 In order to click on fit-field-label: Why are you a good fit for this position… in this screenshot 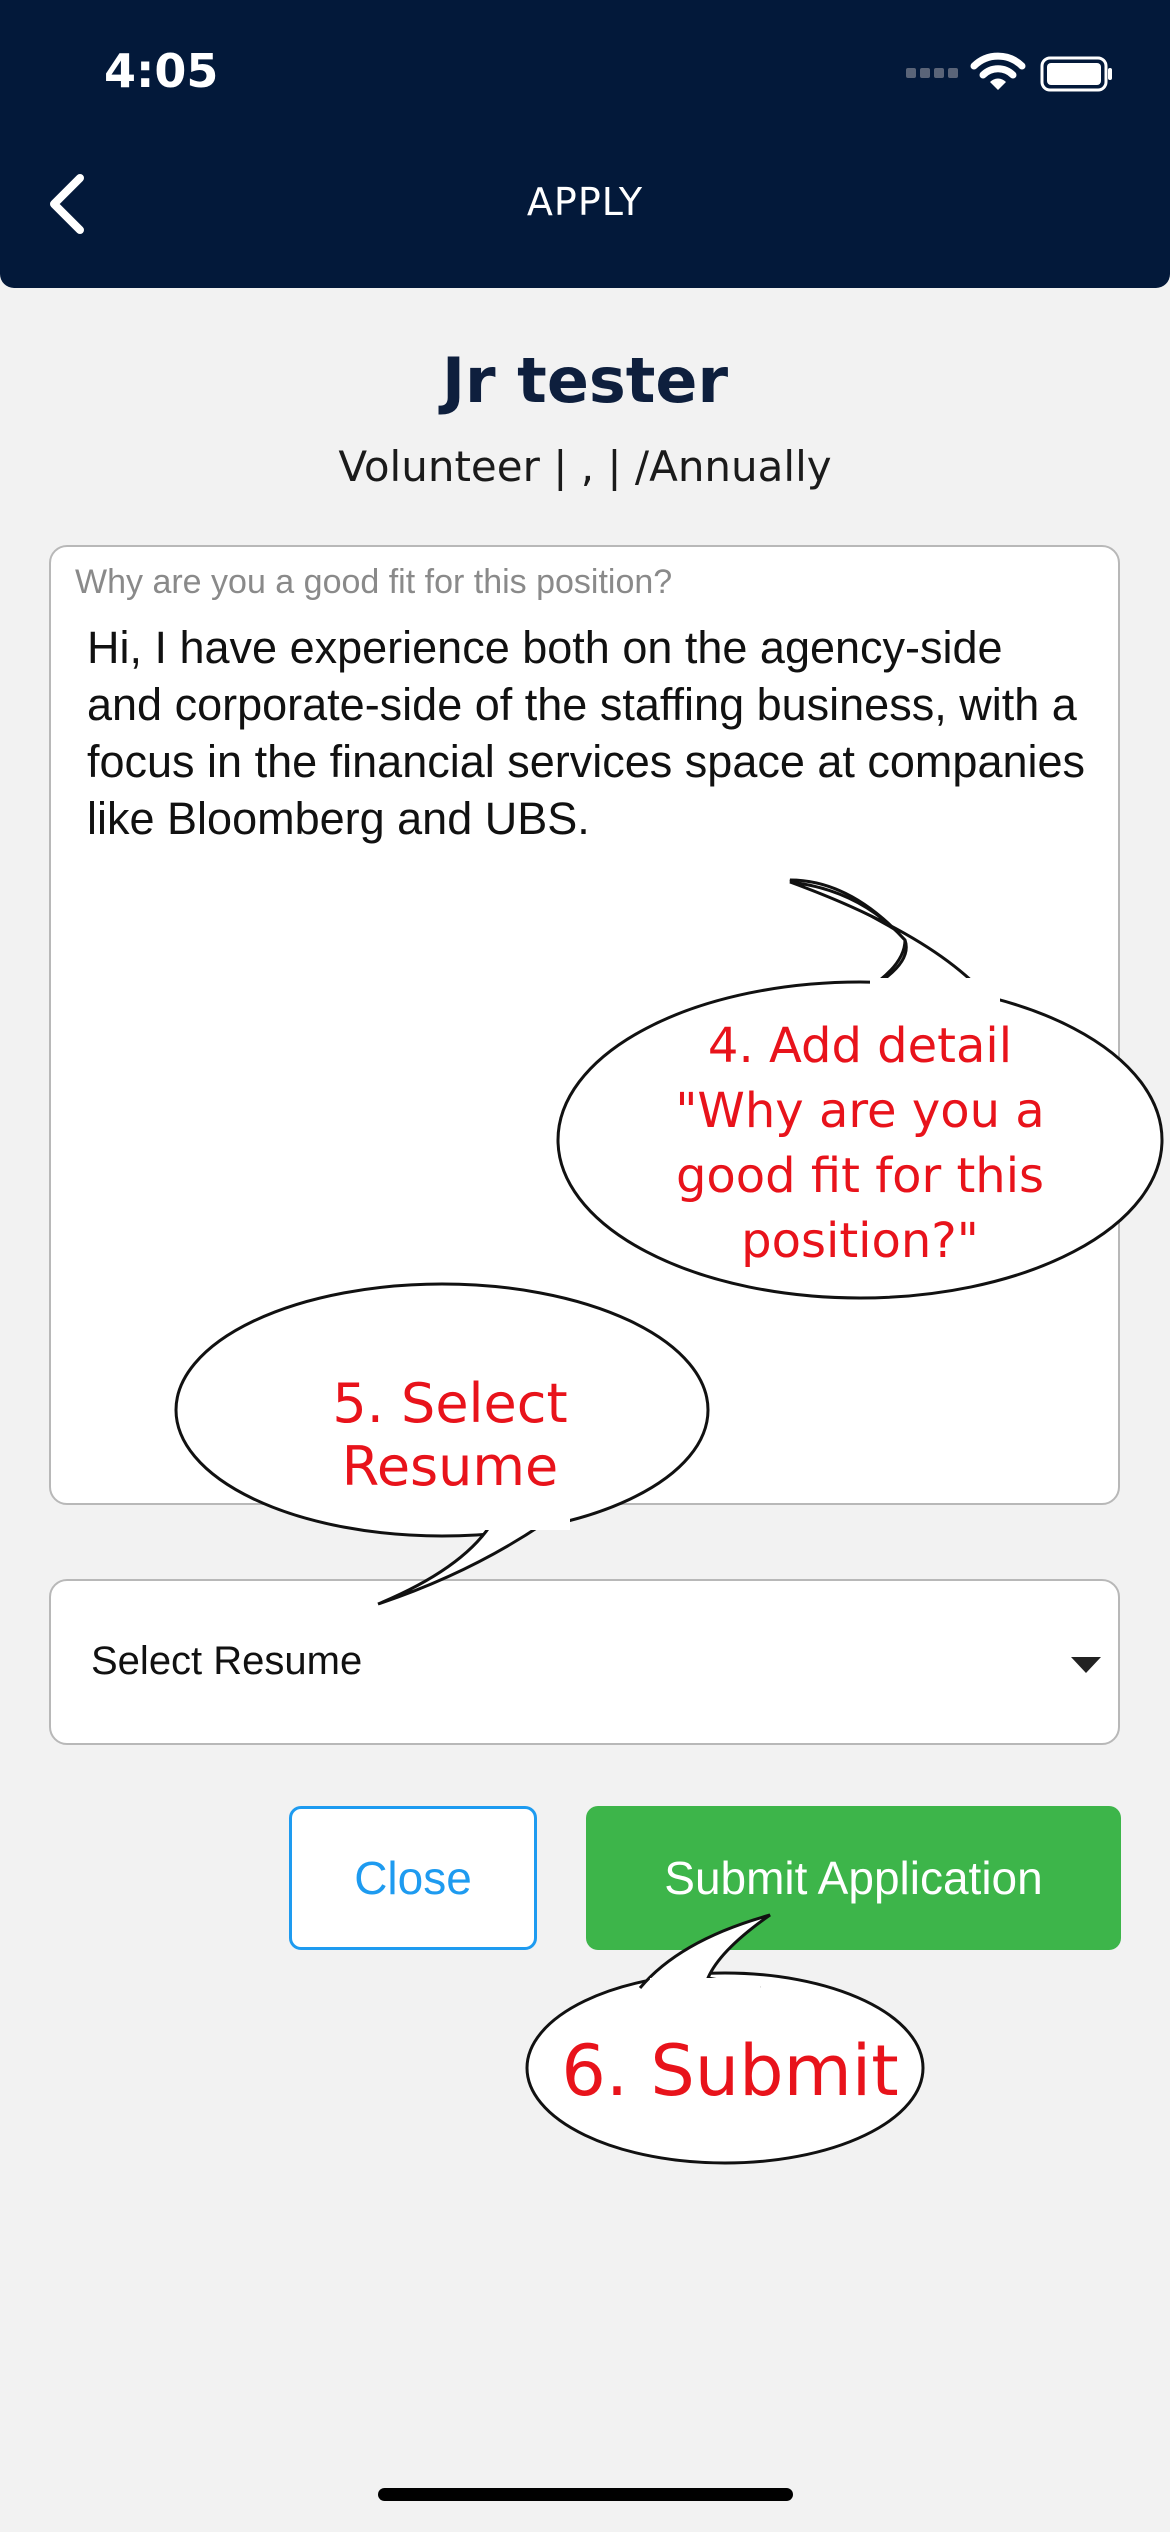, I will do `click(374, 582)`.